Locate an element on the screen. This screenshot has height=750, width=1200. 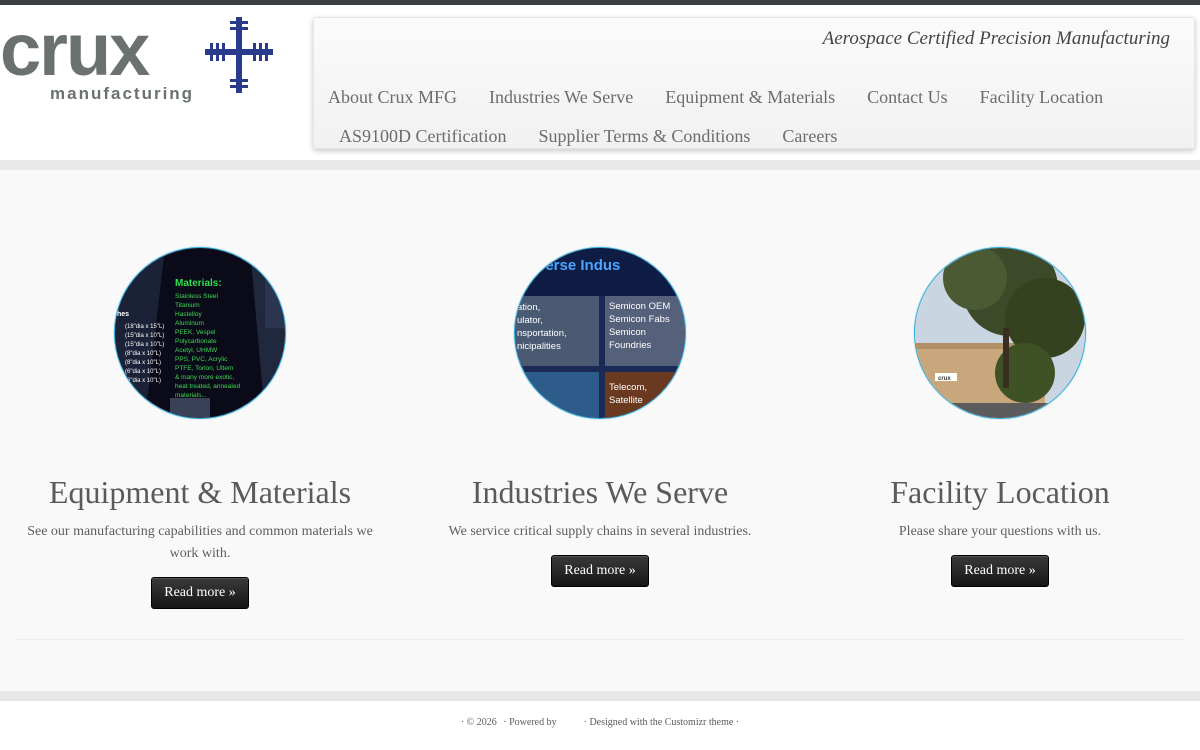
material-item: Titanium is located at coordinates (187, 305).